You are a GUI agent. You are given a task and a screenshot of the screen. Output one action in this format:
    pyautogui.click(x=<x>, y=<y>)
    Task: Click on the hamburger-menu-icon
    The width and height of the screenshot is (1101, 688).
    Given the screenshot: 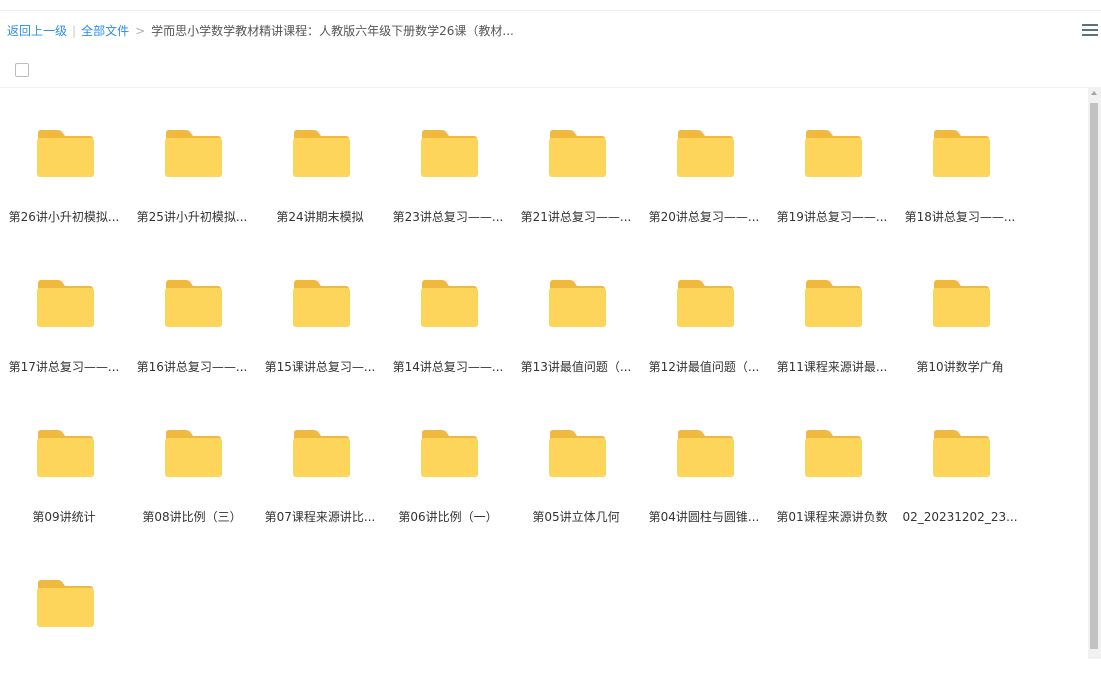 What is the action you would take?
    pyautogui.click(x=1090, y=31)
    